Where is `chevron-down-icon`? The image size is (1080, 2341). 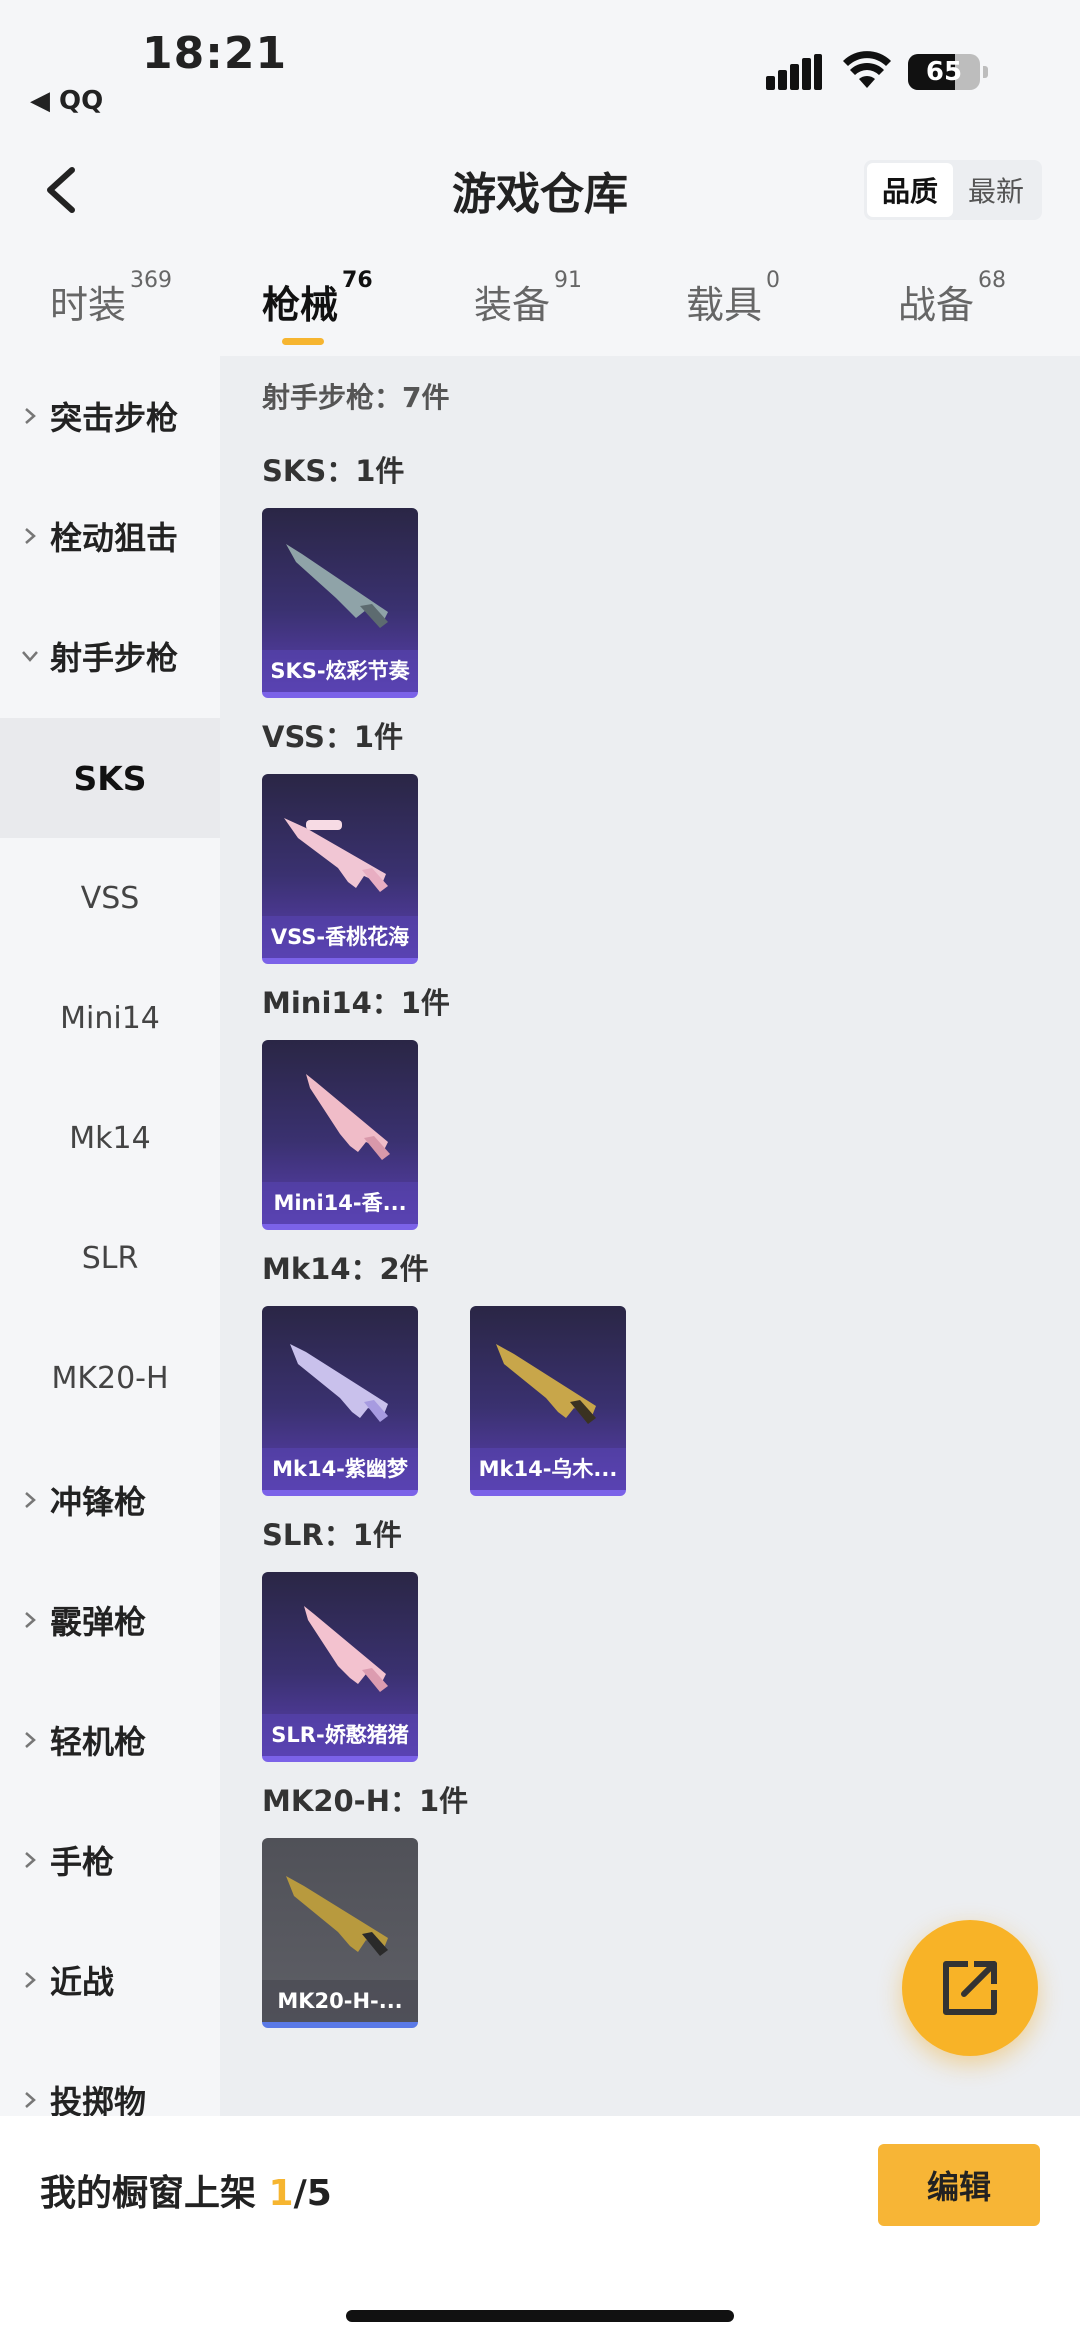
chevron-down-icon is located at coordinates (30, 656).